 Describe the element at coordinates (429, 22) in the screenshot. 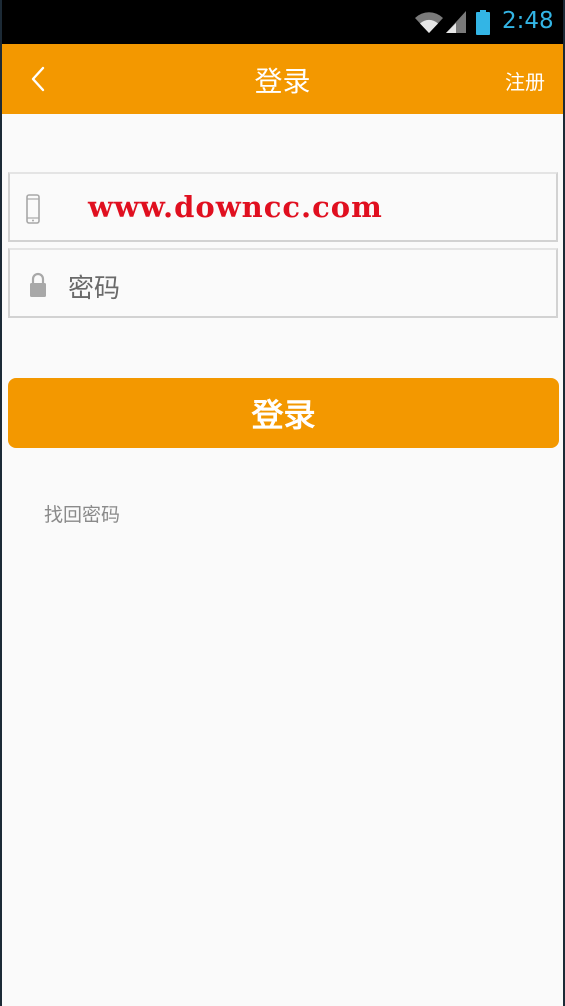

I see `wifi-icon` at that location.